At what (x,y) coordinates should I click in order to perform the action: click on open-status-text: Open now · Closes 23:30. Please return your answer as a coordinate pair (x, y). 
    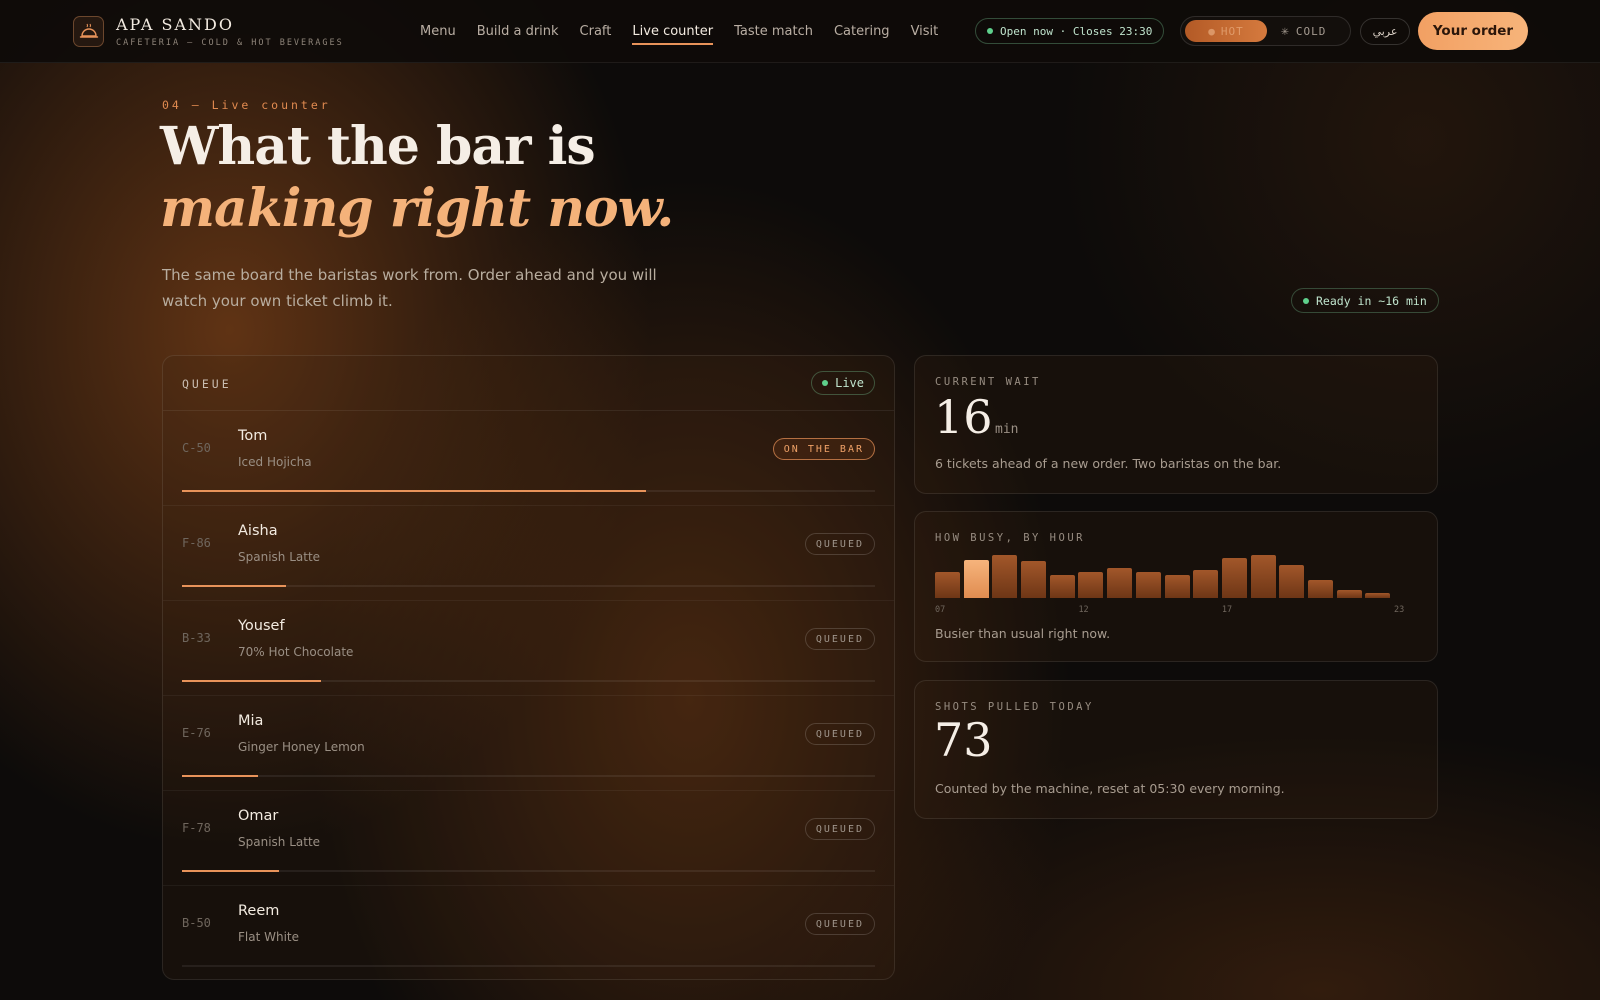
    Looking at the image, I should click on (1076, 31).